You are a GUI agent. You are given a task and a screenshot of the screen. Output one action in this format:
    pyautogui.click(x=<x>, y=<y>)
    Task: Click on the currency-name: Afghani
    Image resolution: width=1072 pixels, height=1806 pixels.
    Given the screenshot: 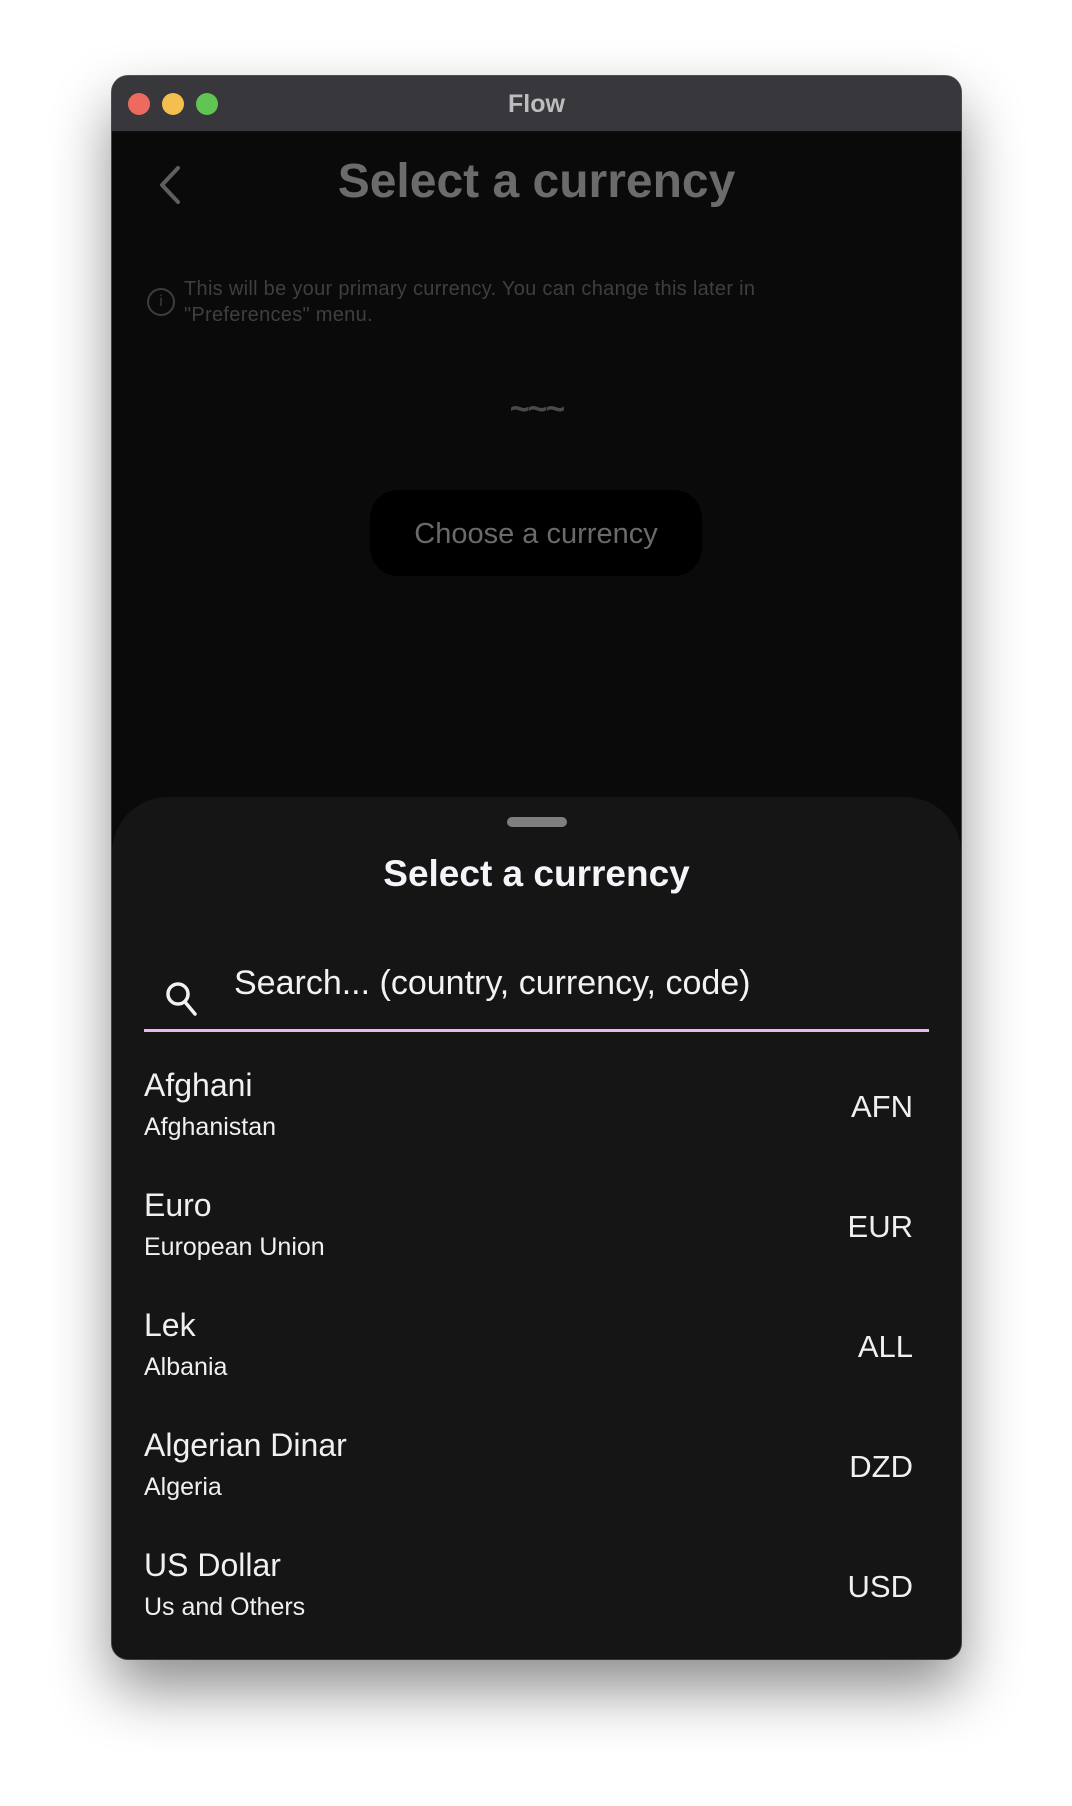 What is the action you would take?
    pyautogui.click(x=198, y=1085)
    